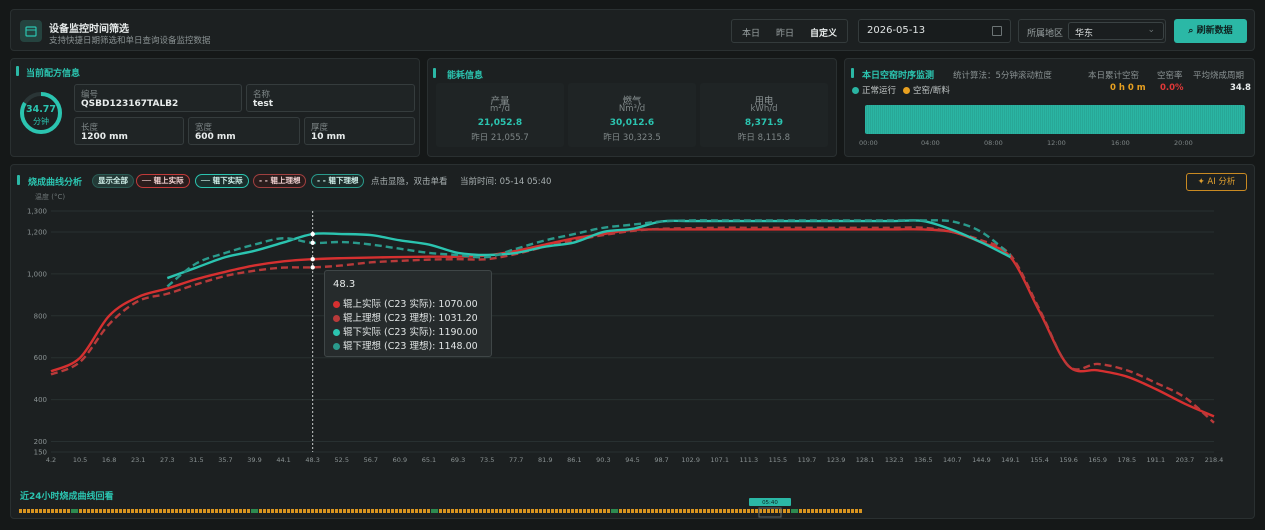 The width and height of the screenshot is (1265, 530). What do you see at coordinates (1214, 460) in the screenshot?
I see `x-tick-label: 218.4` at bounding box center [1214, 460].